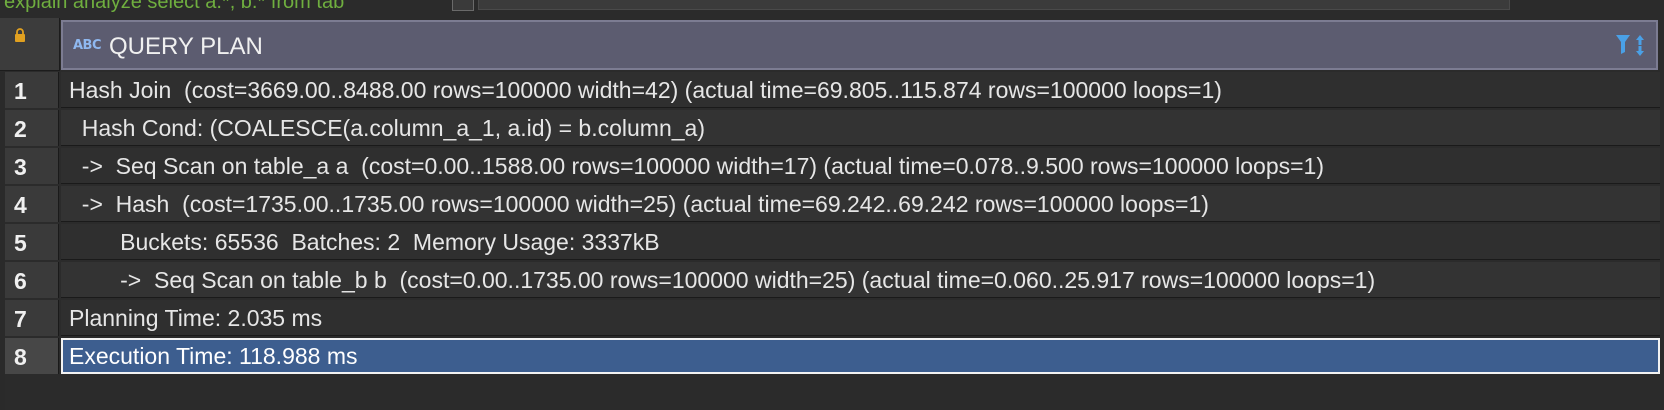  I want to click on row-number: 4, so click(32, 204).